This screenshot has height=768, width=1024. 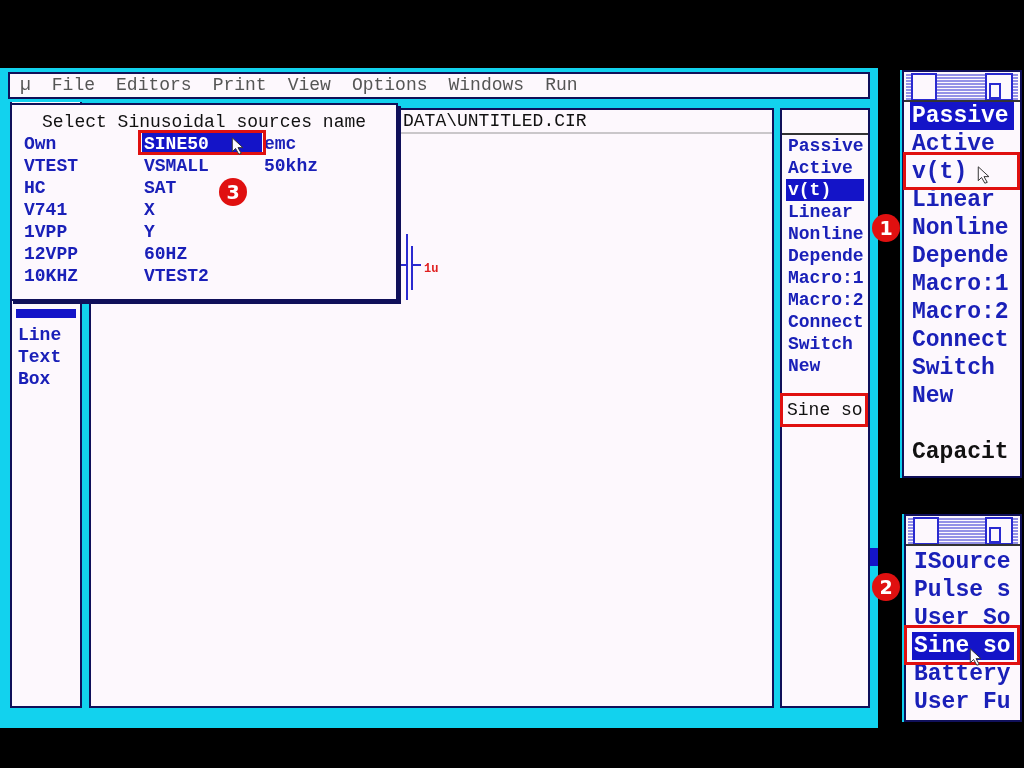 What do you see at coordinates (291, 166) in the screenshot?
I see `source-name: 50khz` at bounding box center [291, 166].